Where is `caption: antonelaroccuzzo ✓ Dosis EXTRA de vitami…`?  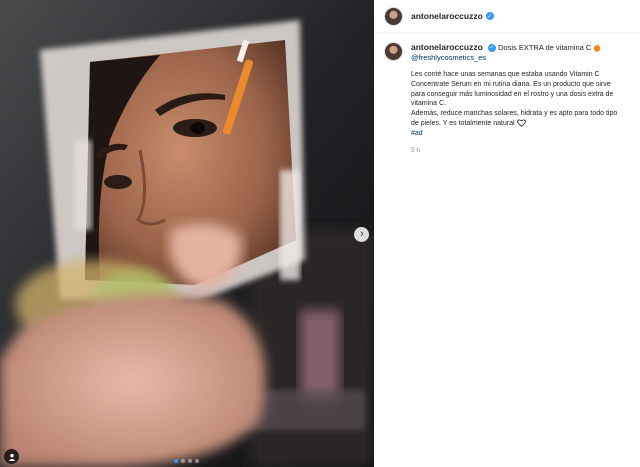
caption: antonelaroccuzzo ✓ Dosis EXTRA de vitami… is located at coordinates (507, 94).